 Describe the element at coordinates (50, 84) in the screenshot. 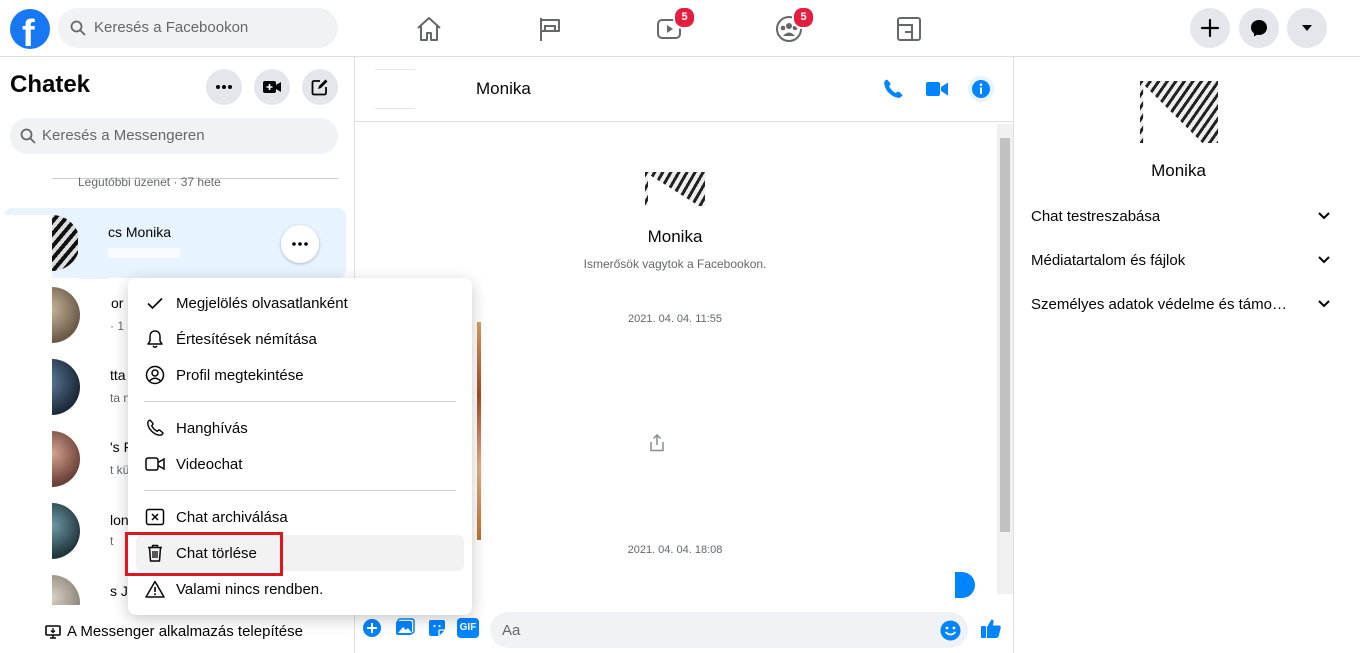

I see `chats-title: Chatek` at that location.